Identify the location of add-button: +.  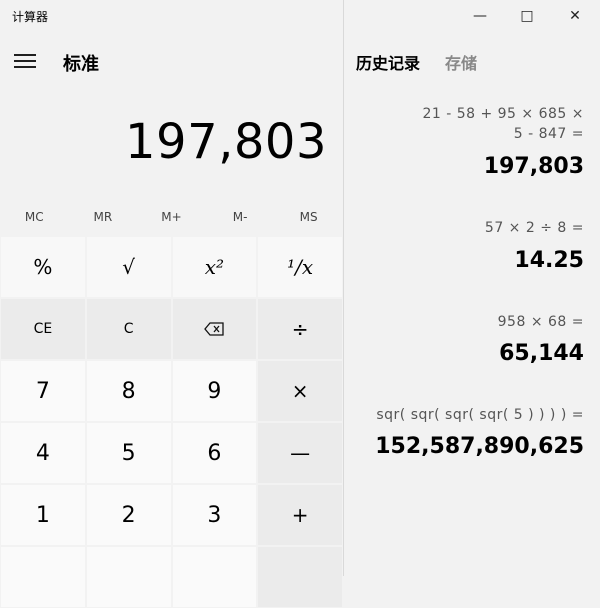
(300, 515).